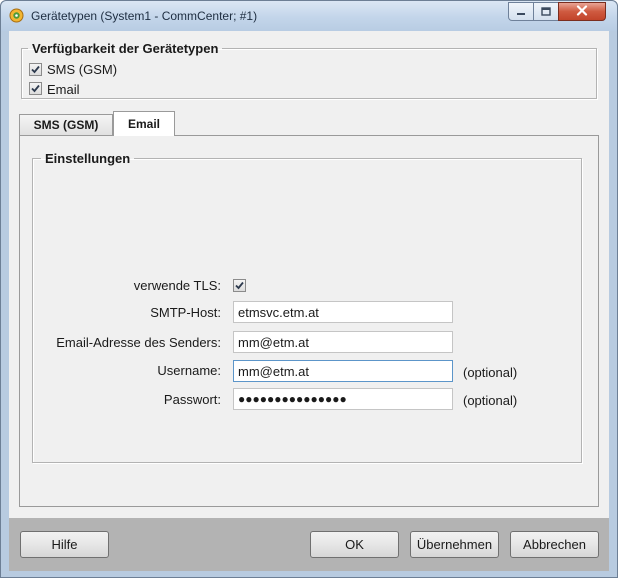 The height and width of the screenshot is (578, 618). What do you see at coordinates (354, 544) in the screenshot?
I see `ok-button: OK` at bounding box center [354, 544].